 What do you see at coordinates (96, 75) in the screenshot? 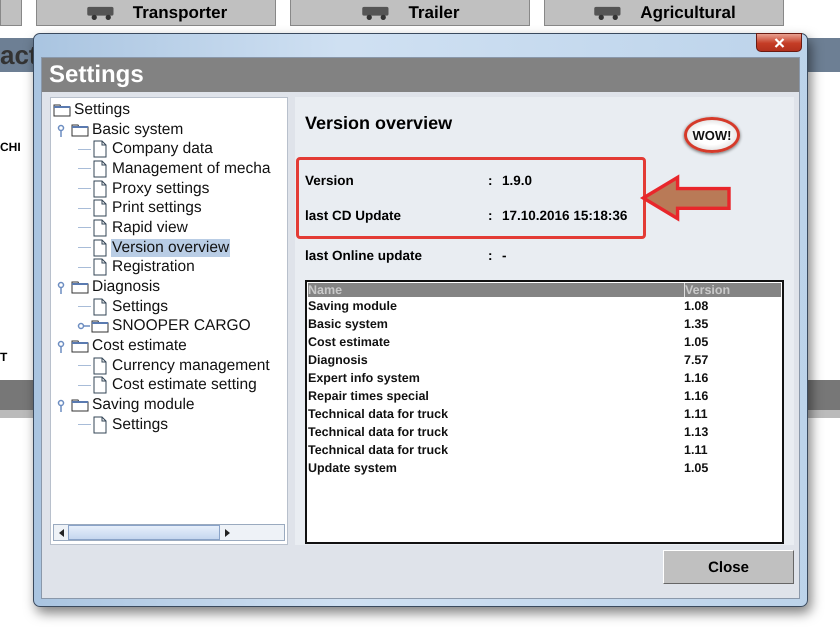
I see `dialog-title: Settings` at bounding box center [96, 75].